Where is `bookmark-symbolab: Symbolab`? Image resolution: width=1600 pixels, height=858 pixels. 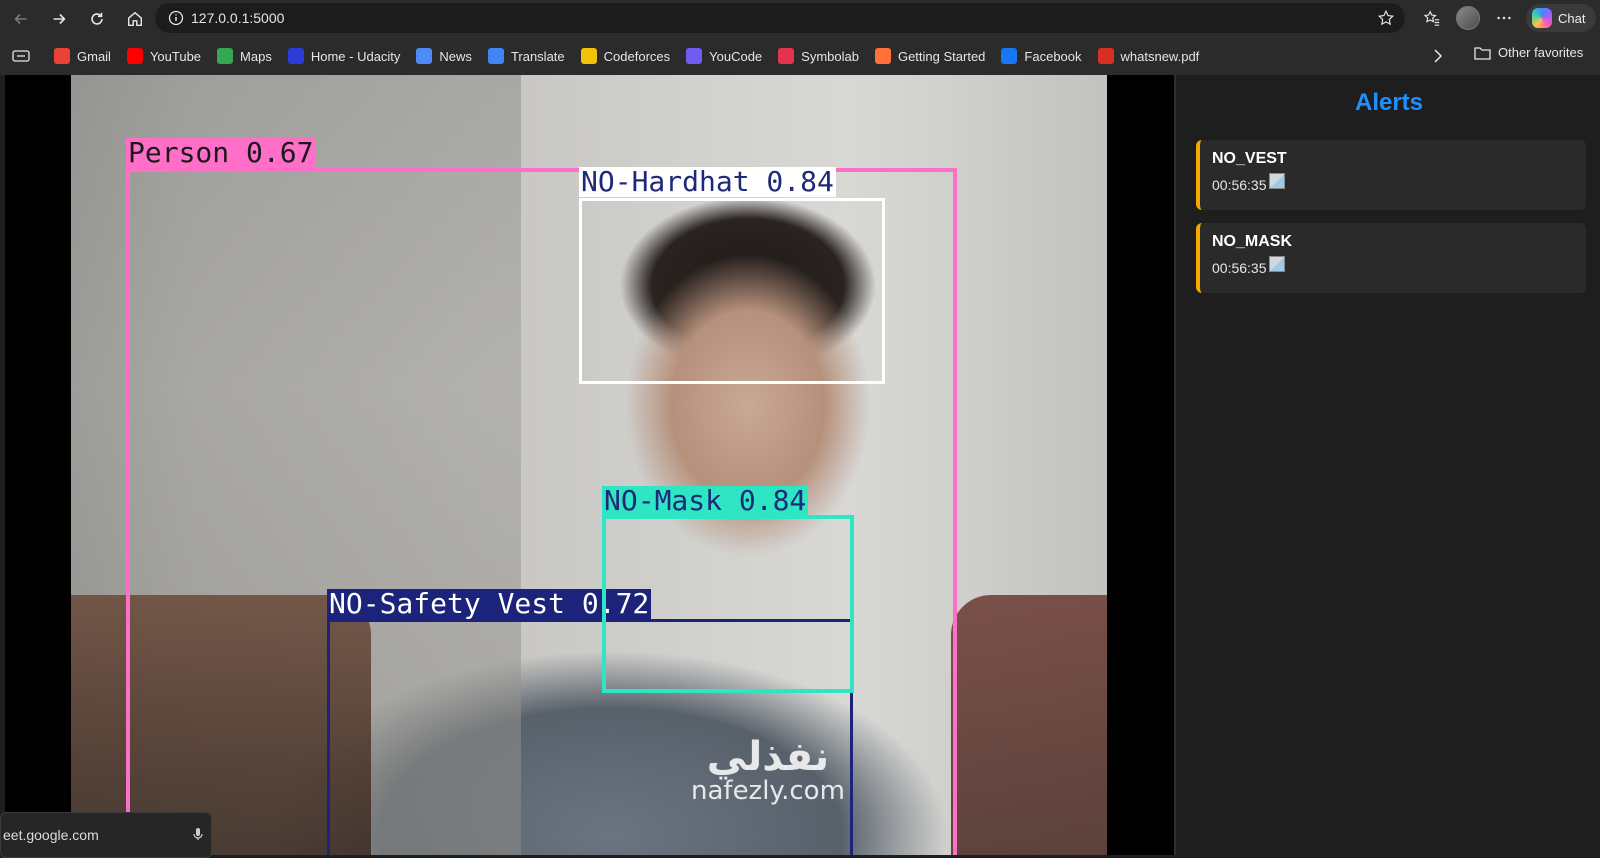
bookmark-symbolab: Symbolab is located at coordinates (818, 56).